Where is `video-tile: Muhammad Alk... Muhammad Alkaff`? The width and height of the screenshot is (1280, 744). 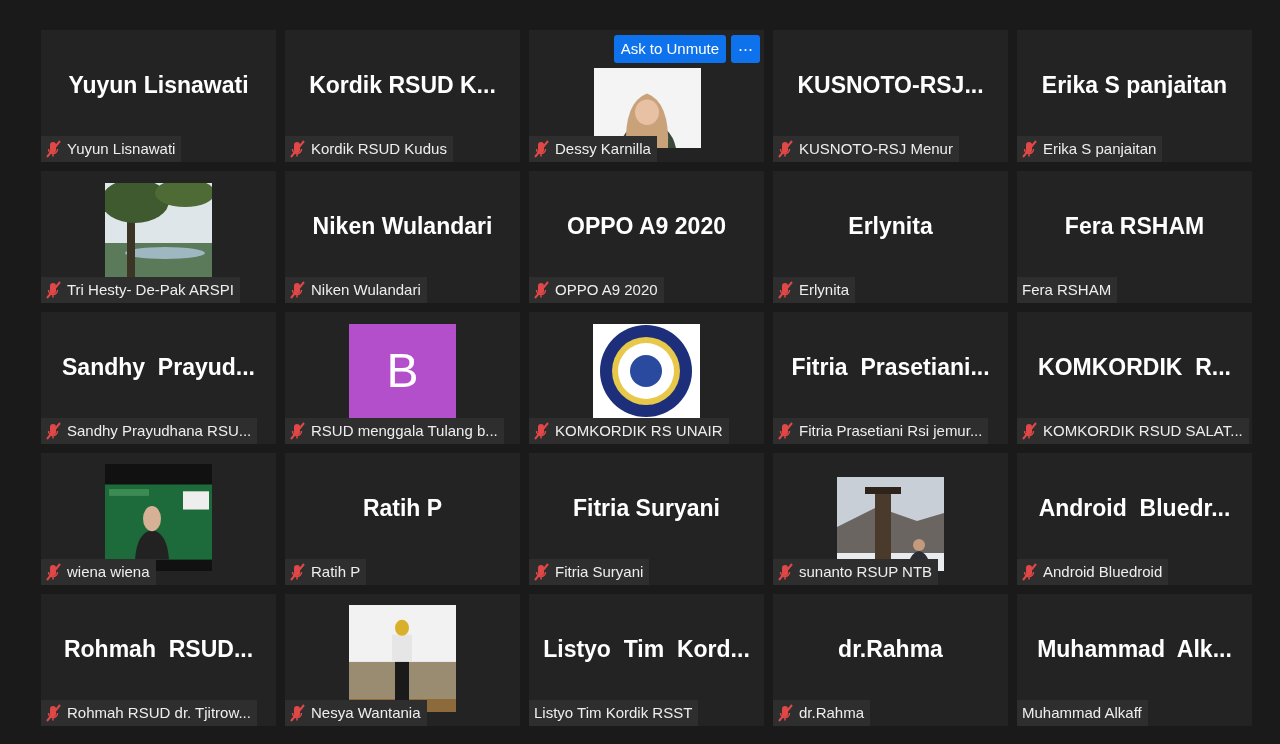
video-tile: Muhammad Alk... Muhammad Alkaff is located at coordinates (1134, 660).